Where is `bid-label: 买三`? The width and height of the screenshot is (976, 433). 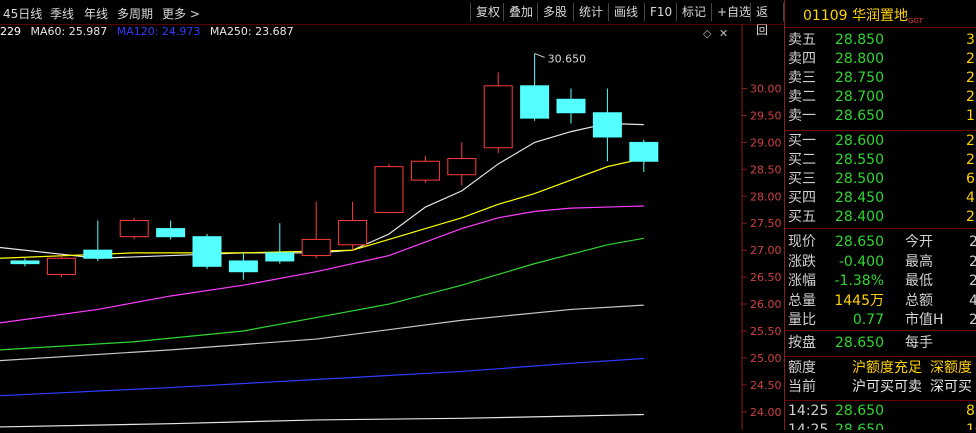
bid-label: 买三 is located at coordinates (802, 179).